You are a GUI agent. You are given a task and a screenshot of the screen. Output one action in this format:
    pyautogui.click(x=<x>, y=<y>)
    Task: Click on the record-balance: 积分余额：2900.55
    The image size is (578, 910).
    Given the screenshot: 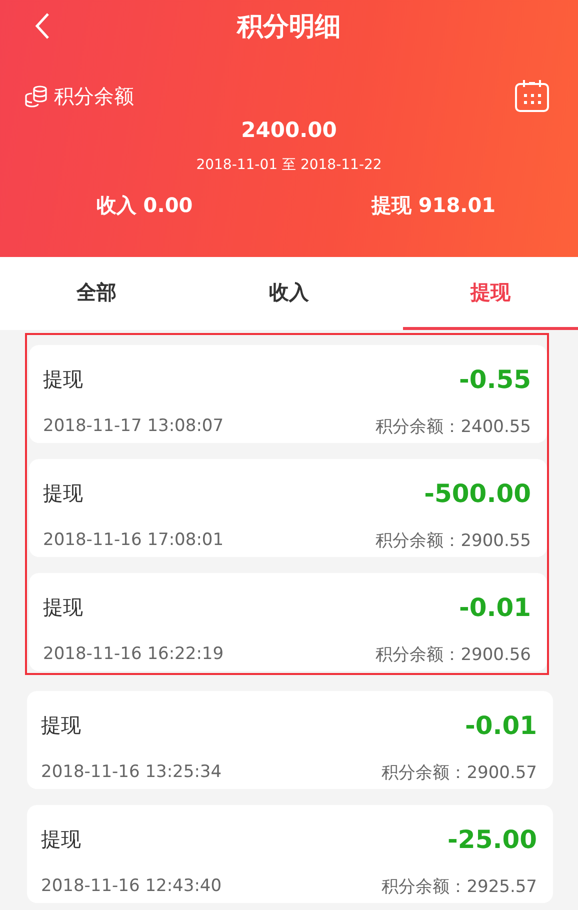 What is the action you would take?
    pyautogui.click(x=453, y=541)
    